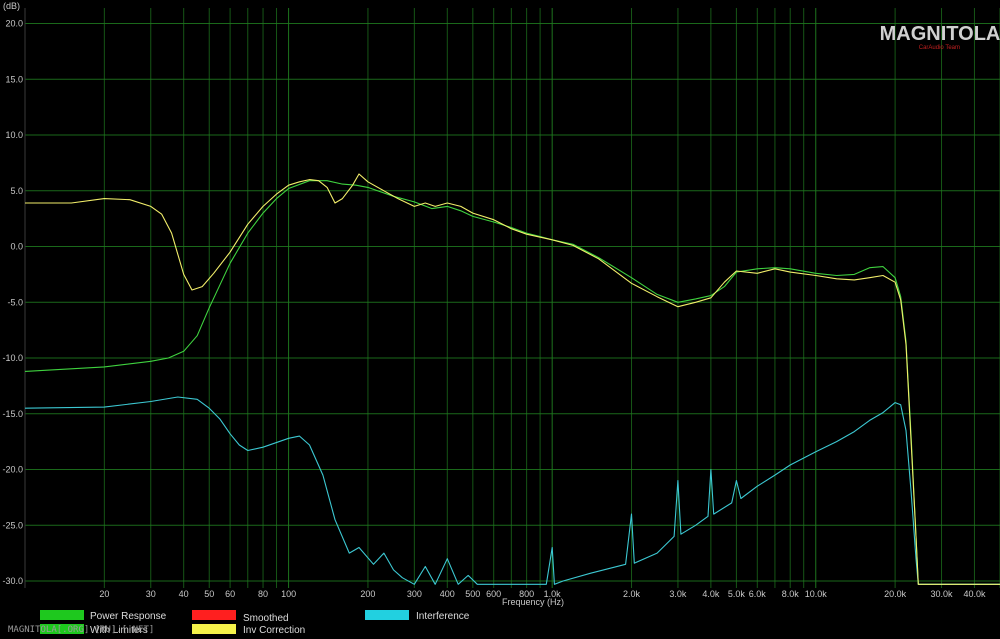 This screenshot has width=1000, height=639. What do you see at coordinates (816, 594) in the screenshot?
I see `x-tick-label: 10.0k` at bounding box center [816, 594].